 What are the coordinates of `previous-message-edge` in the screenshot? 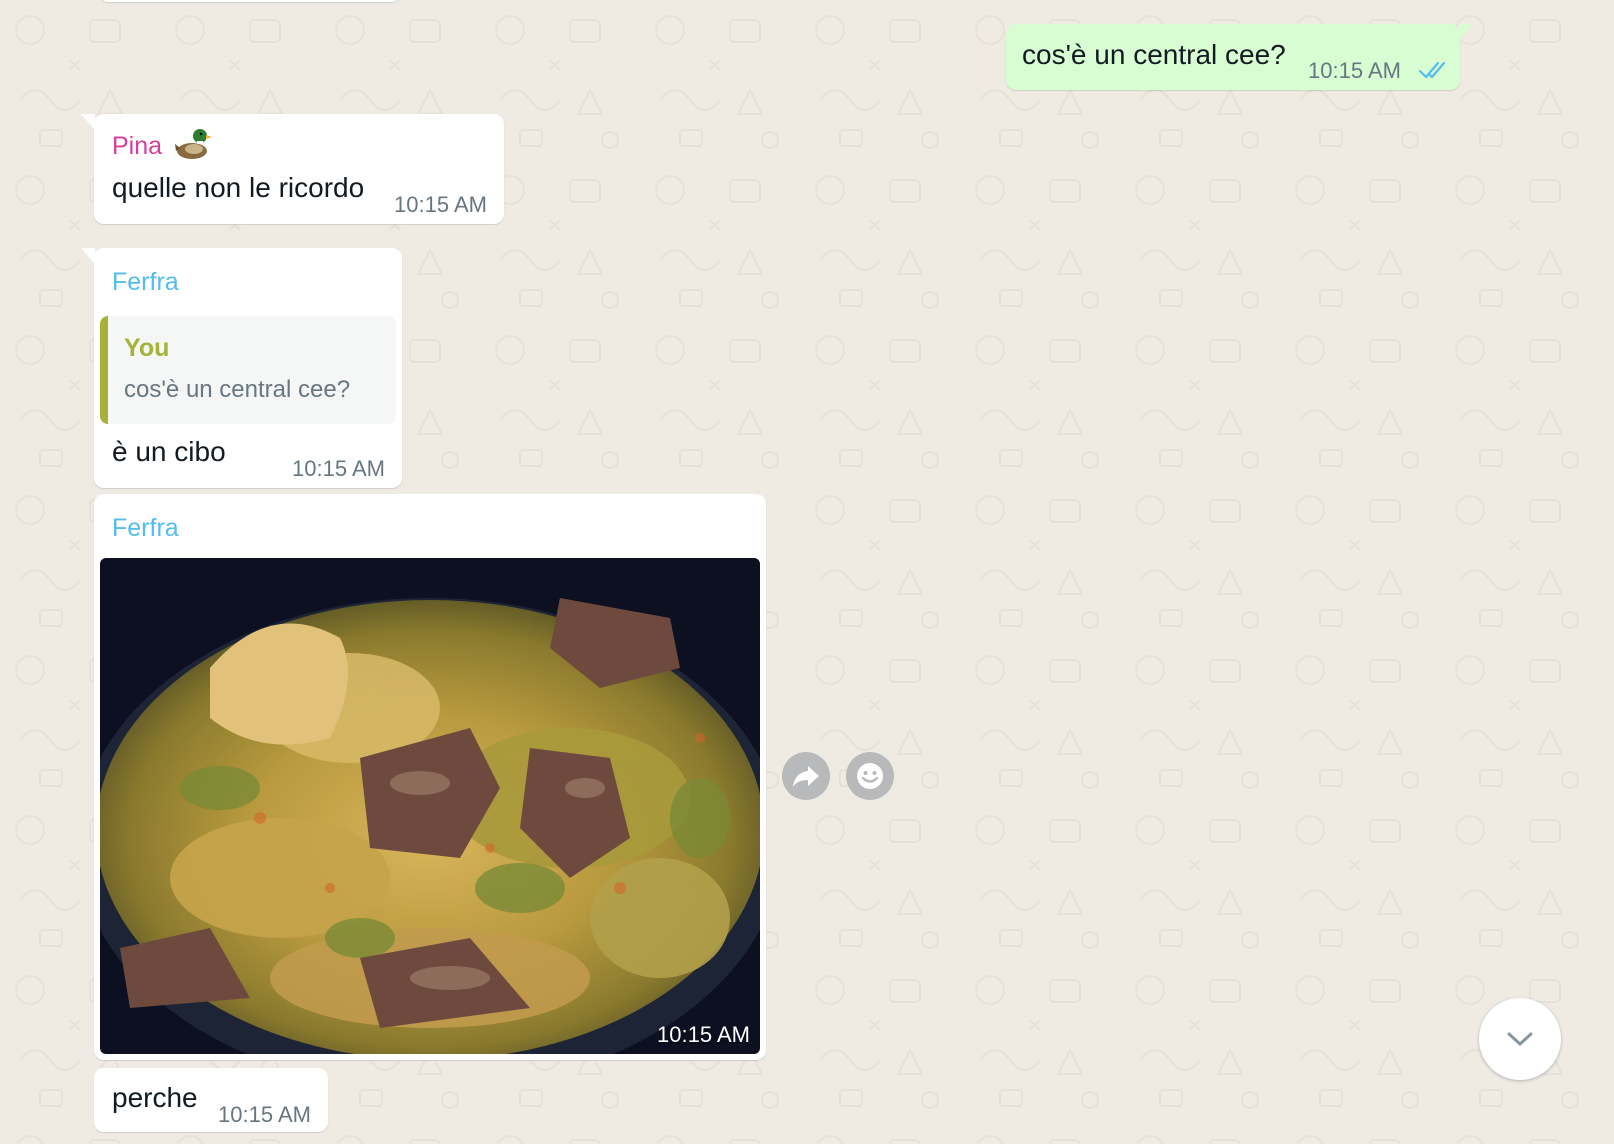 It's located at (250, 1).